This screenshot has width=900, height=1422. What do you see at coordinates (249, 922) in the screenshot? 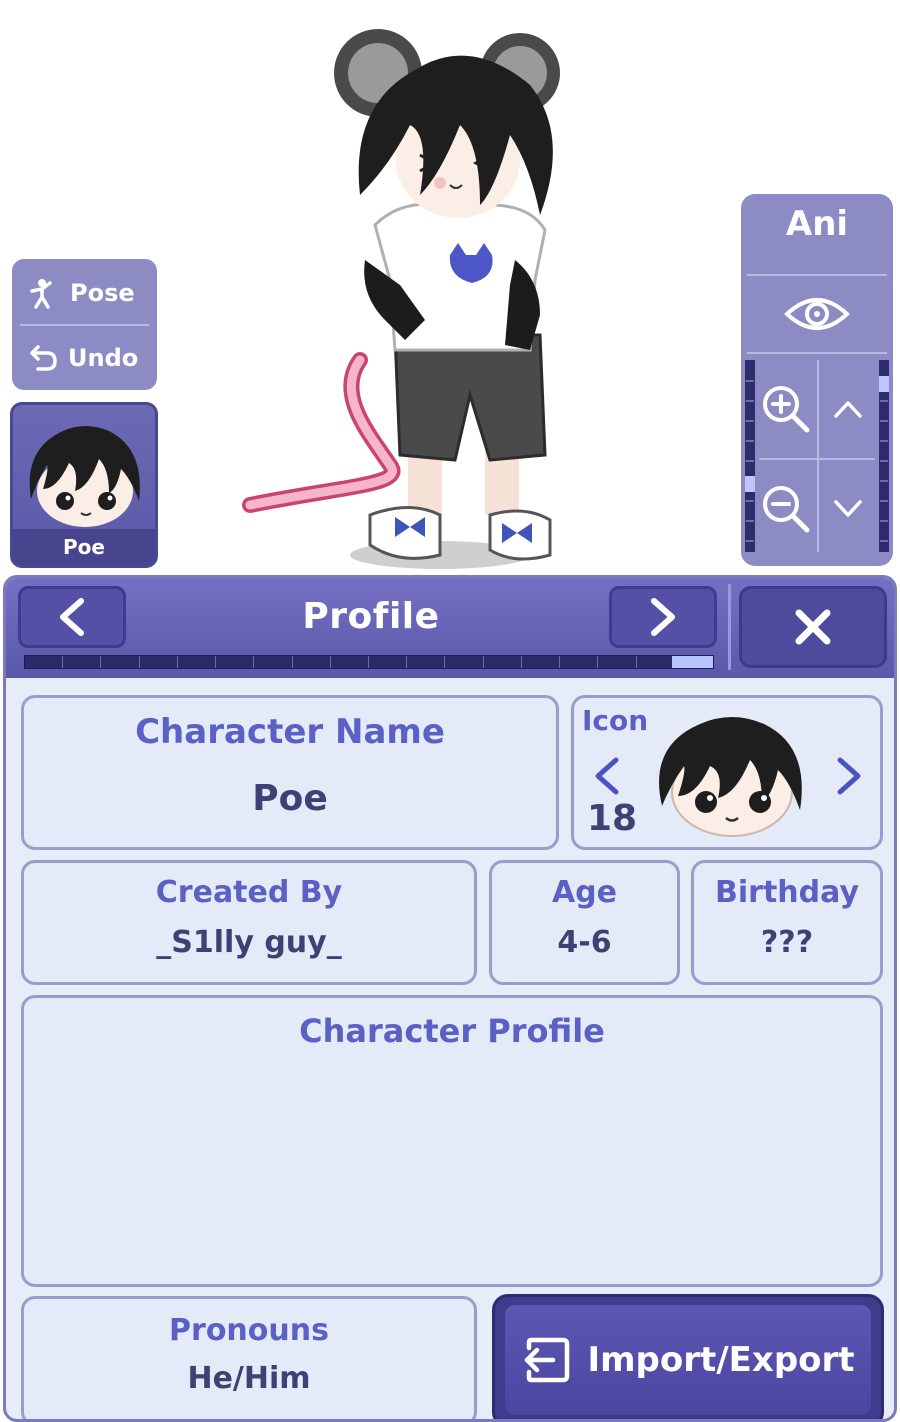
I see `created-by-field: Created By _S1lly guy_` at bounding box center [249, 922].